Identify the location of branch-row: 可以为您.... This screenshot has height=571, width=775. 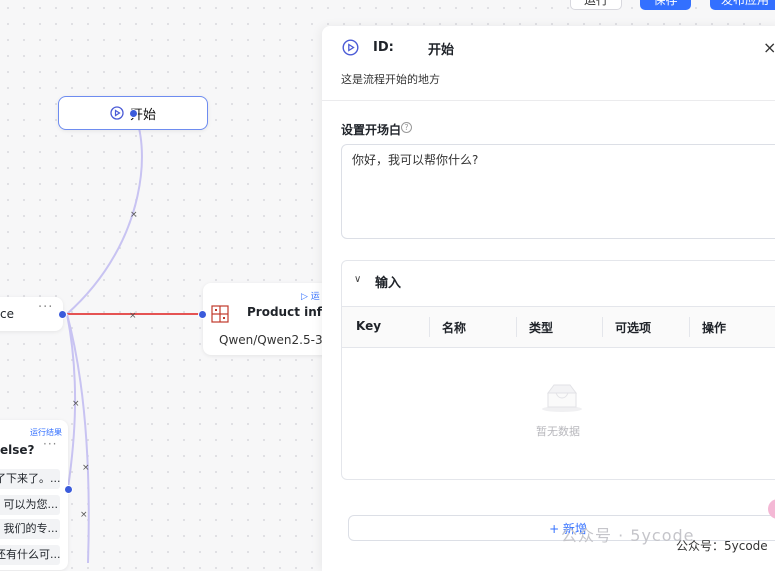
(30, 505).